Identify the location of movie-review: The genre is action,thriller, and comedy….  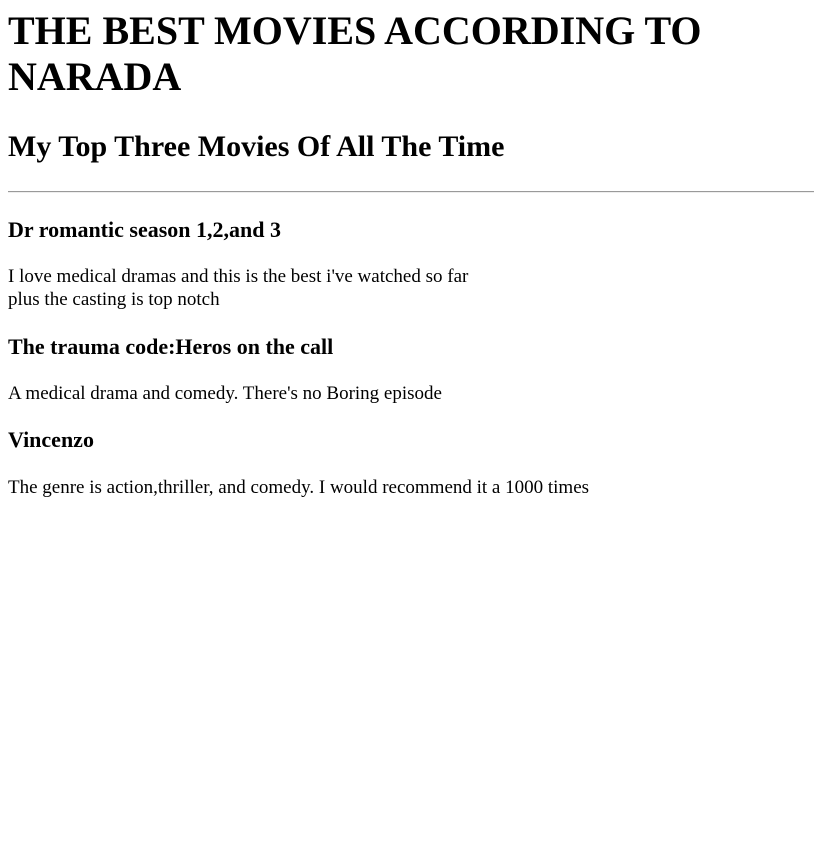
(299, 487).